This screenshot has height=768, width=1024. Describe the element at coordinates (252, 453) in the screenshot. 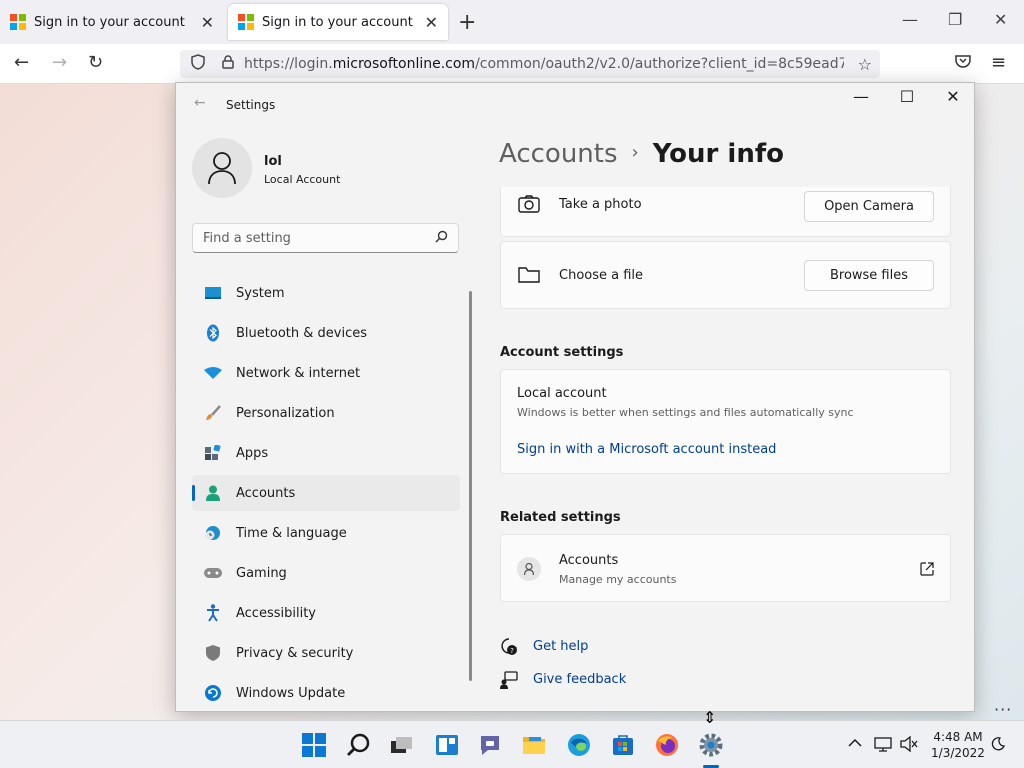

I see `sidebar-item-label: Apps` at that location.